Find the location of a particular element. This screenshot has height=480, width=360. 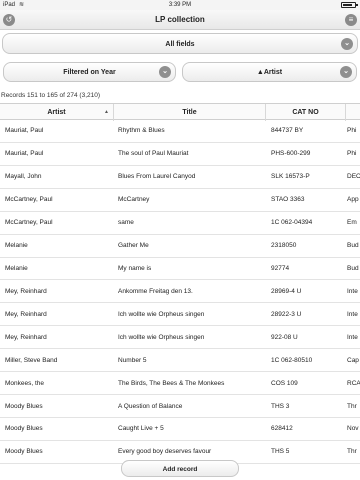

cell-label: App is located at coordinates (353, 200).